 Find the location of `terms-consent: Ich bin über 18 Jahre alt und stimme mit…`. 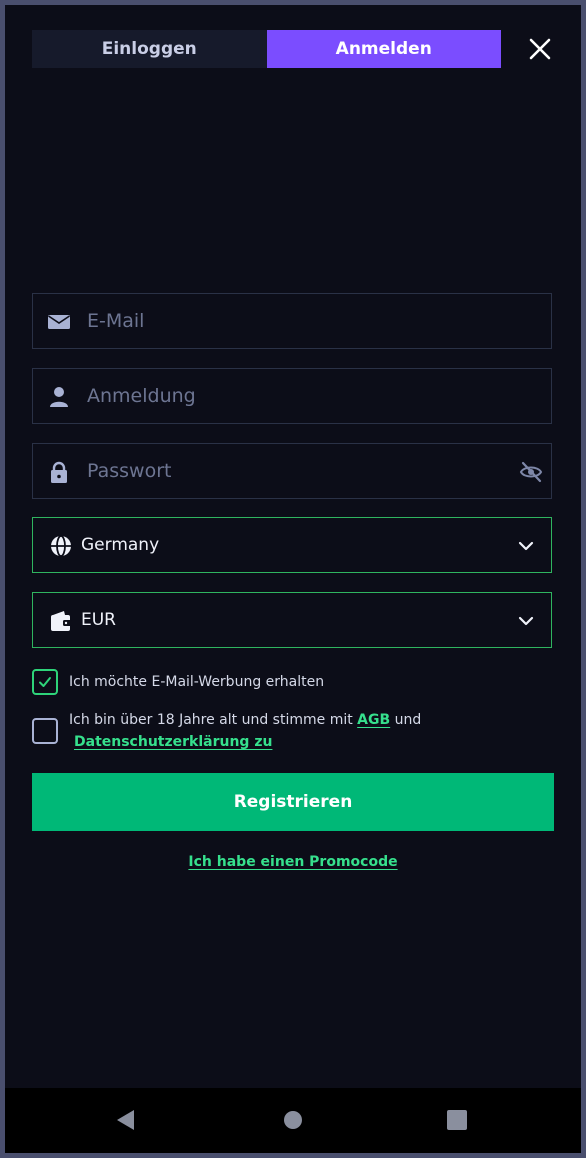

terms-consent: Ich bin über 18 Jahre alt und stimme mit… is located at coordinates (226, 731).